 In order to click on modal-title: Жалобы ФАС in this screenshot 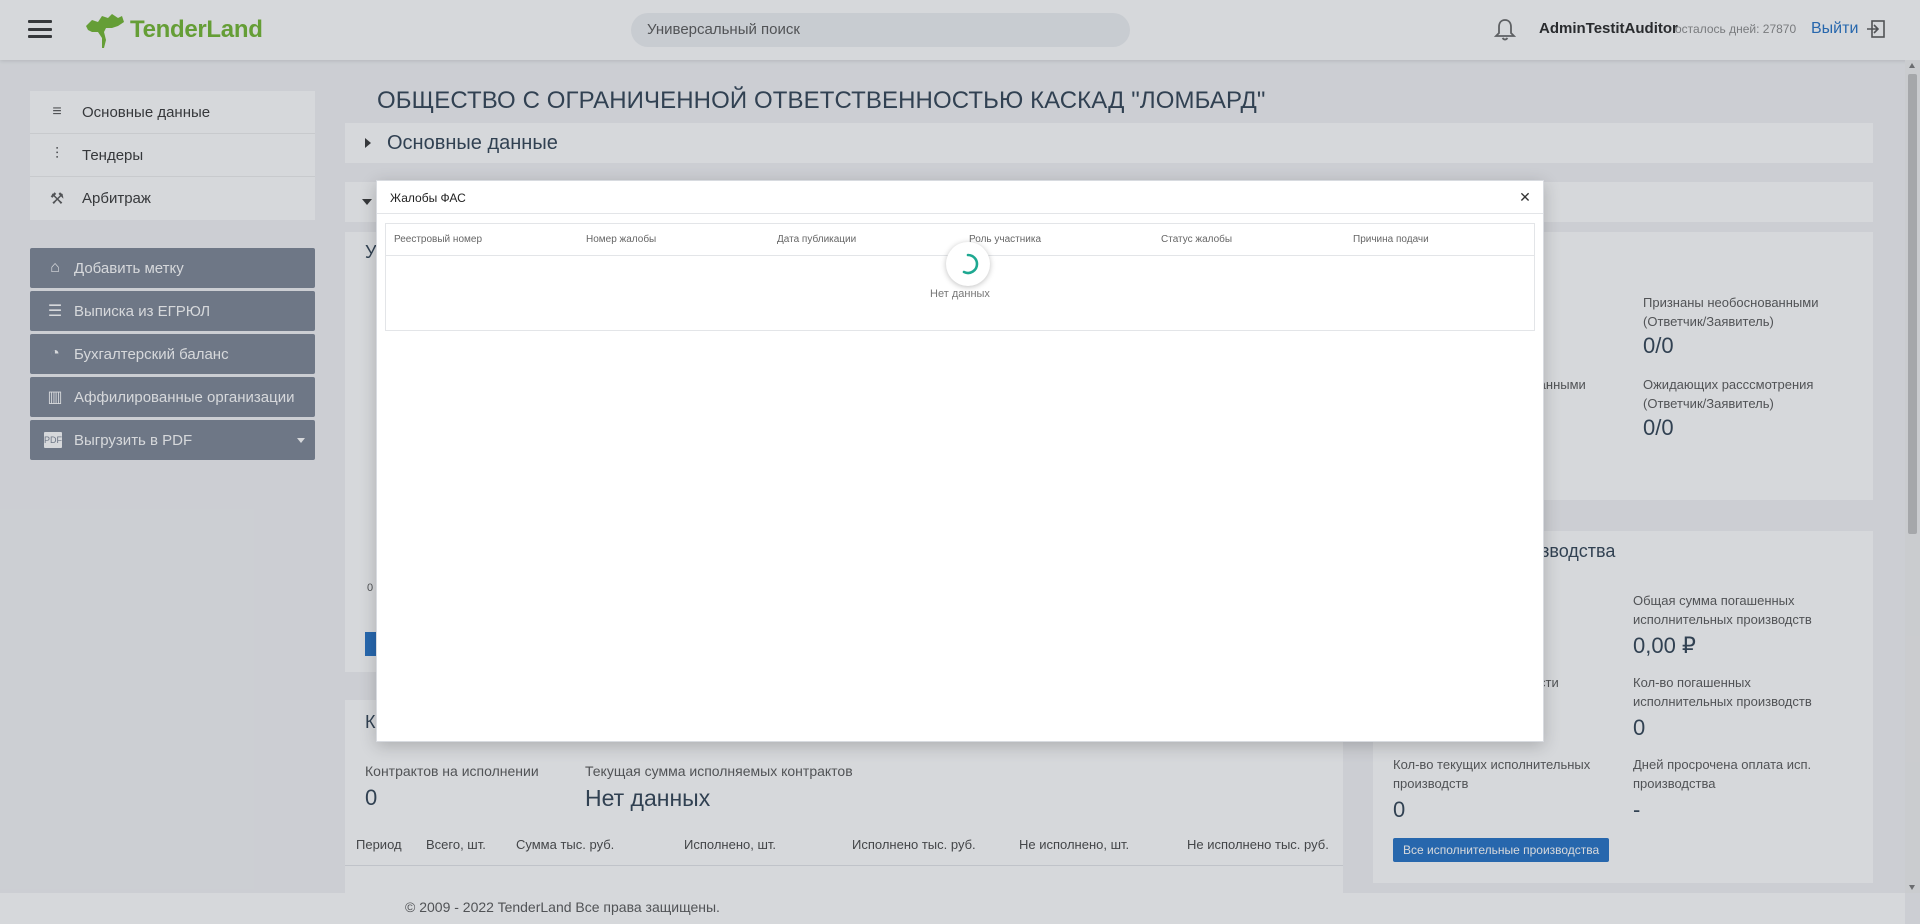, I will do `click(428, 198)`.